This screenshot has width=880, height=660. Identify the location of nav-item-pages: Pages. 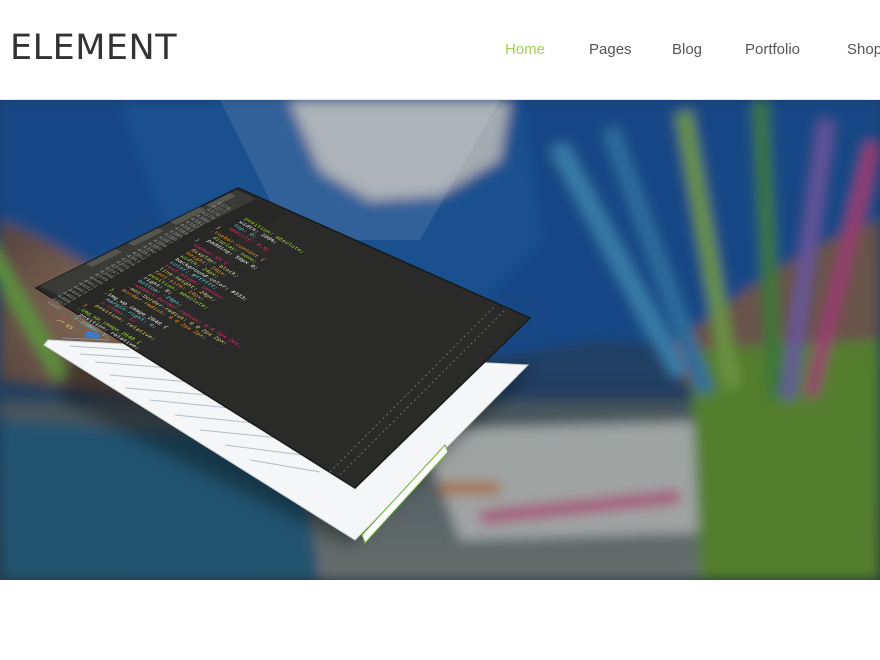
(610, 50).